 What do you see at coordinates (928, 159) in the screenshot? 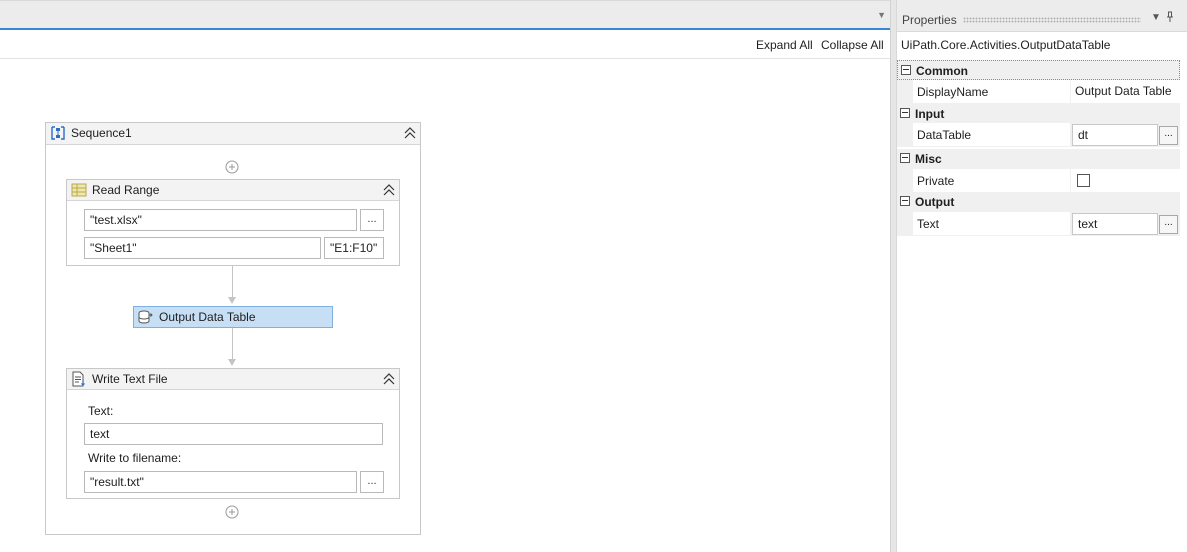
I see `category-label: Misc` at bounding box center [928, 159].